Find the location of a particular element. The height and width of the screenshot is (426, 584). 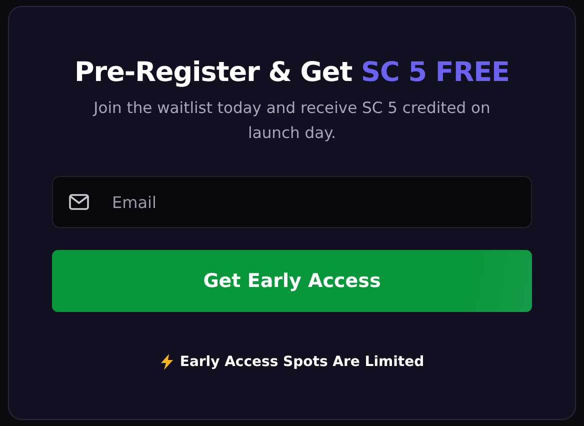

get-access-button: Get Early Access is located at coordinates (292, 281).